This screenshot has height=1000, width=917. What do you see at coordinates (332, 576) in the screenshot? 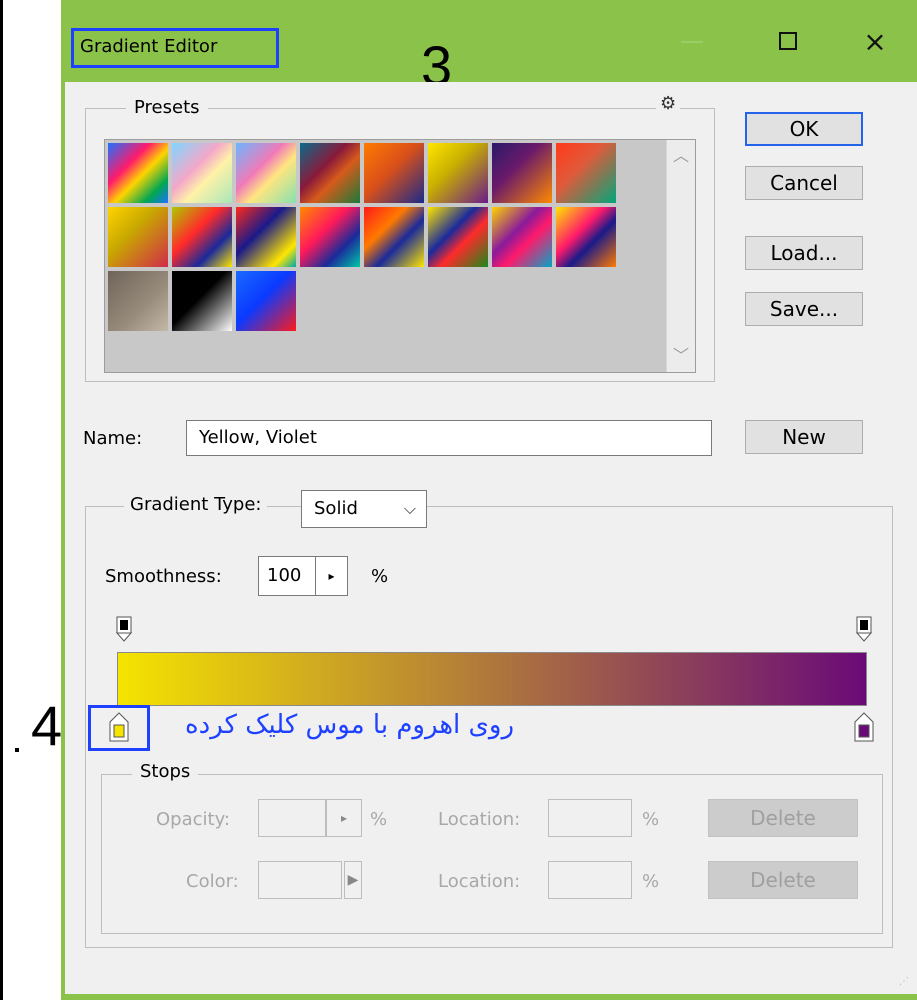
I see `smoothness-slider-arrow: ▸` at bounding box center [332, 576].